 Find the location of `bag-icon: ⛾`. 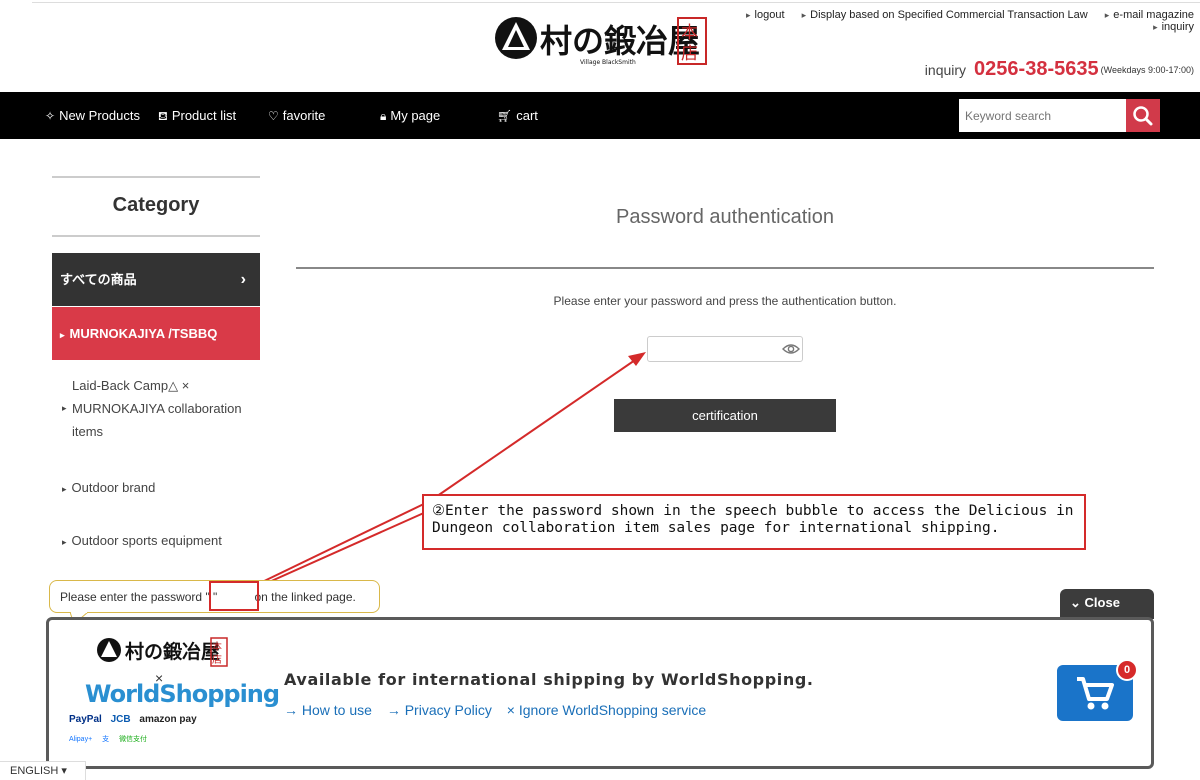

bag-icon: ⛾ is located at coordinates (163, 116).